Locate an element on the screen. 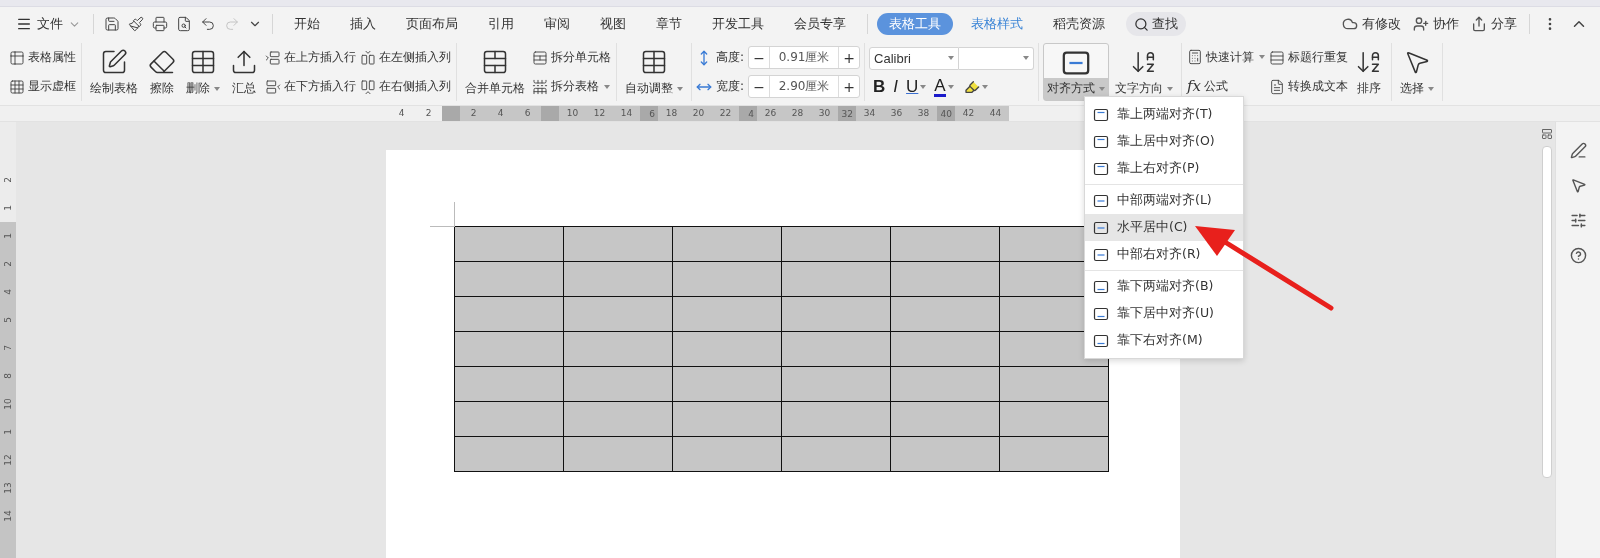 This screenshot has height=558, width=1600. size-field: − 2.90厘米 + is located at coordinates (804, 86).